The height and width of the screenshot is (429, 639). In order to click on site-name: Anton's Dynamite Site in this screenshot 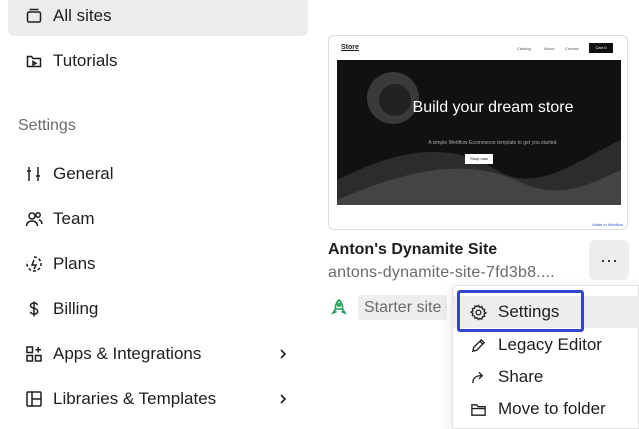, I will do `click(412, 250)`.